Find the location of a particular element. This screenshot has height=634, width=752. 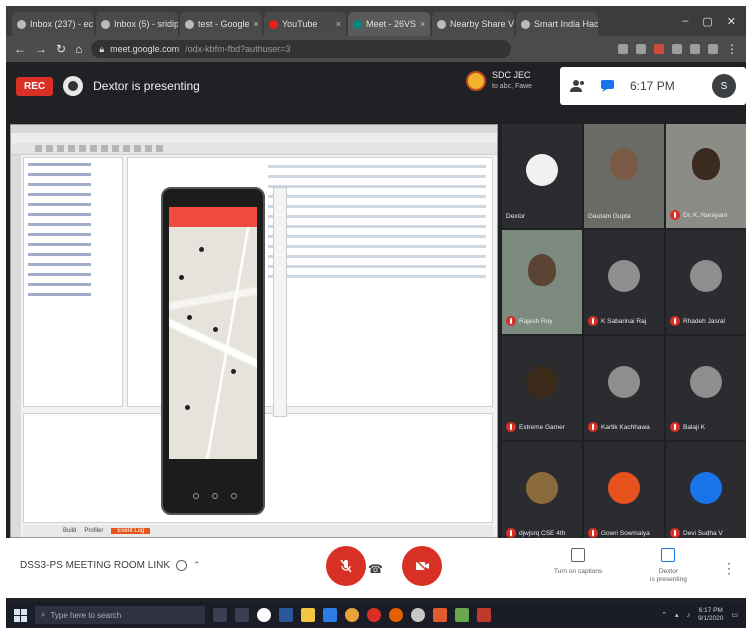

home-icon: ⌂ is located at coordinates (78, 49).